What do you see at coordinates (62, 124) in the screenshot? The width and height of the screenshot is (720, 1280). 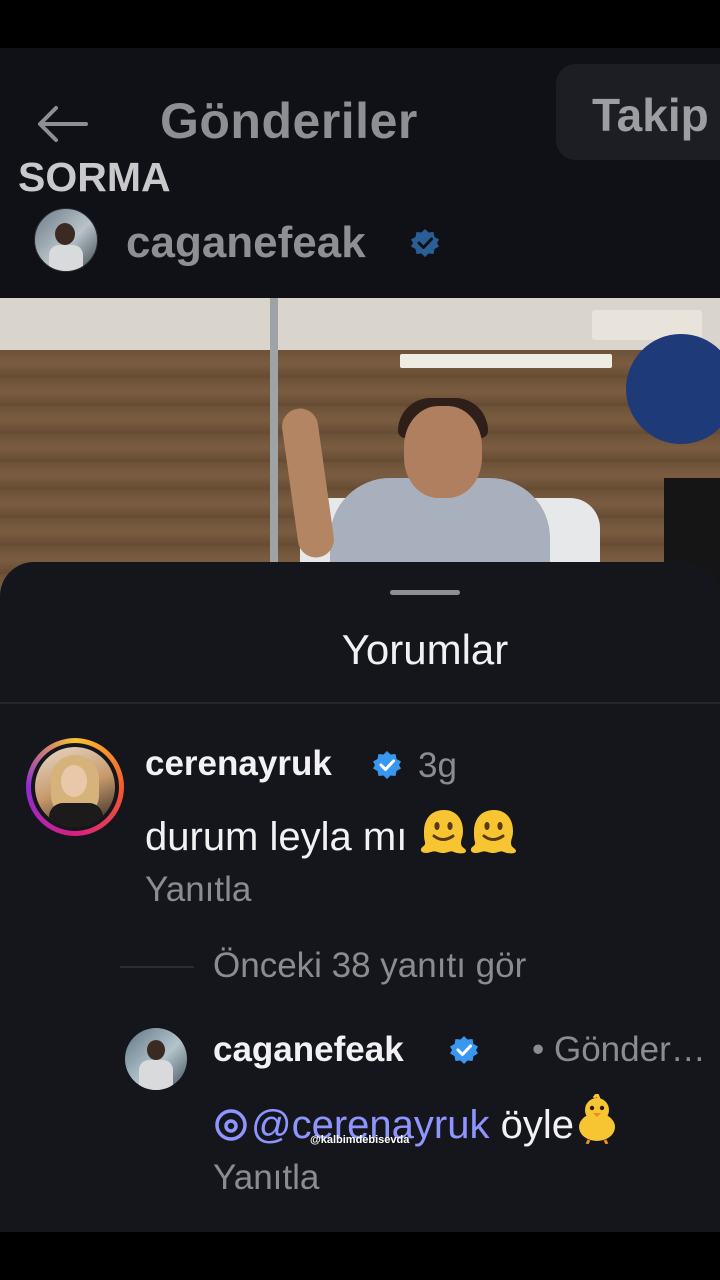 I see `arrow-left-icon` at bounding box center [62, 124].